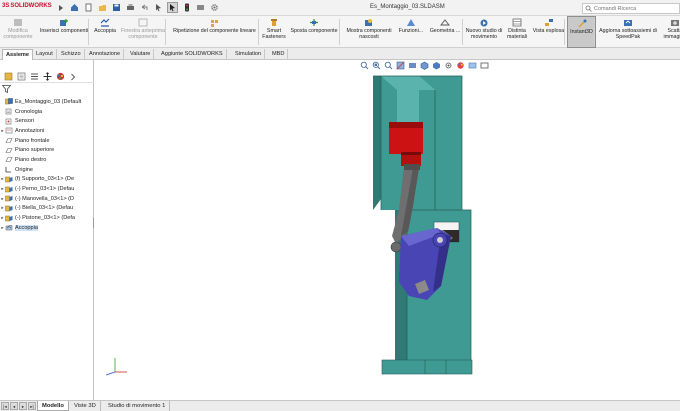  I want to click on ribbon-button-label: Distinta materiali, so click(517, 34).